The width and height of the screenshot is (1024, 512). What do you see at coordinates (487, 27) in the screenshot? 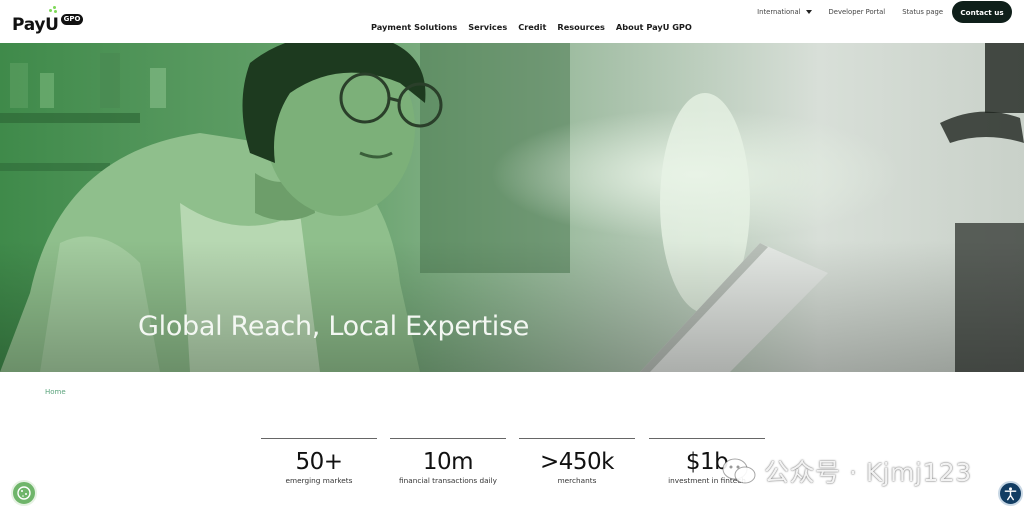
I see `nav-services: Services` at bounding box center [487, 27].